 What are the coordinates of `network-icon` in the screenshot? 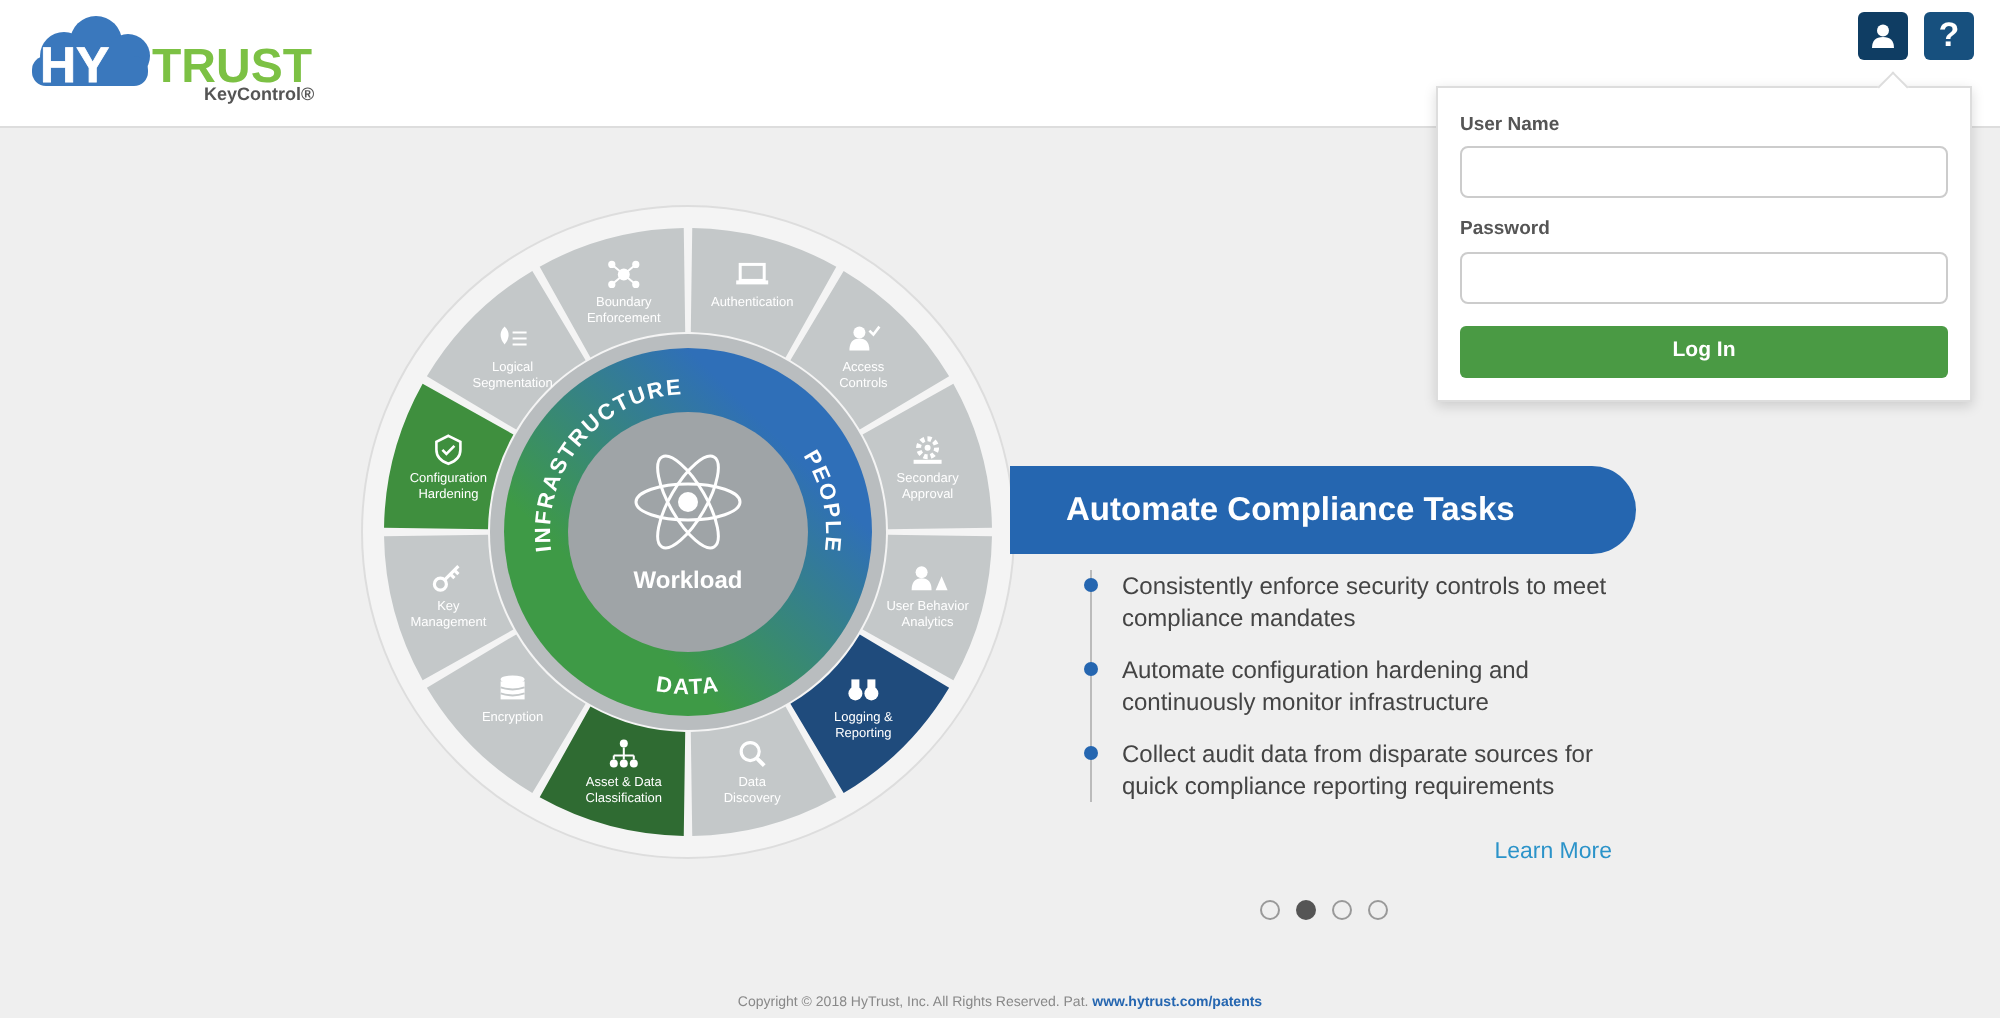 It's located at (624, 274).